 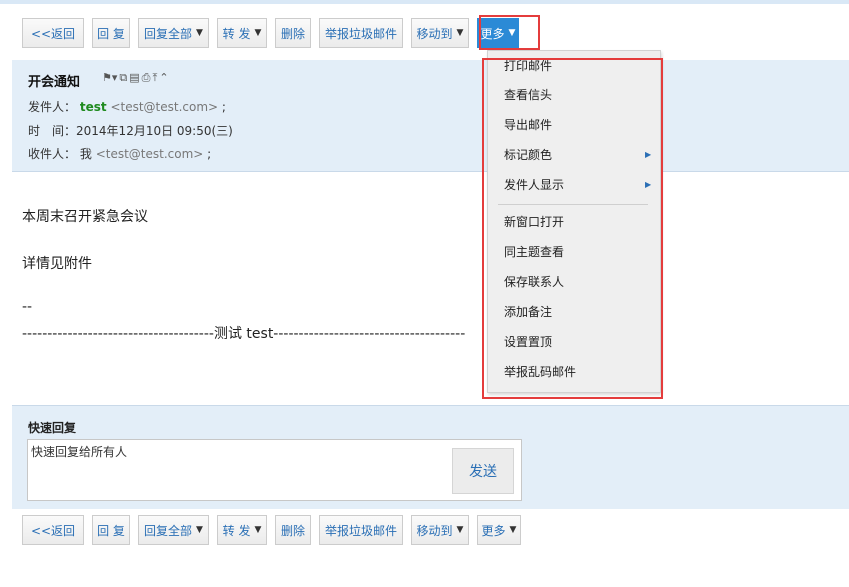 I want to click on time-label: 时 间：, so click(x=52, y=131).